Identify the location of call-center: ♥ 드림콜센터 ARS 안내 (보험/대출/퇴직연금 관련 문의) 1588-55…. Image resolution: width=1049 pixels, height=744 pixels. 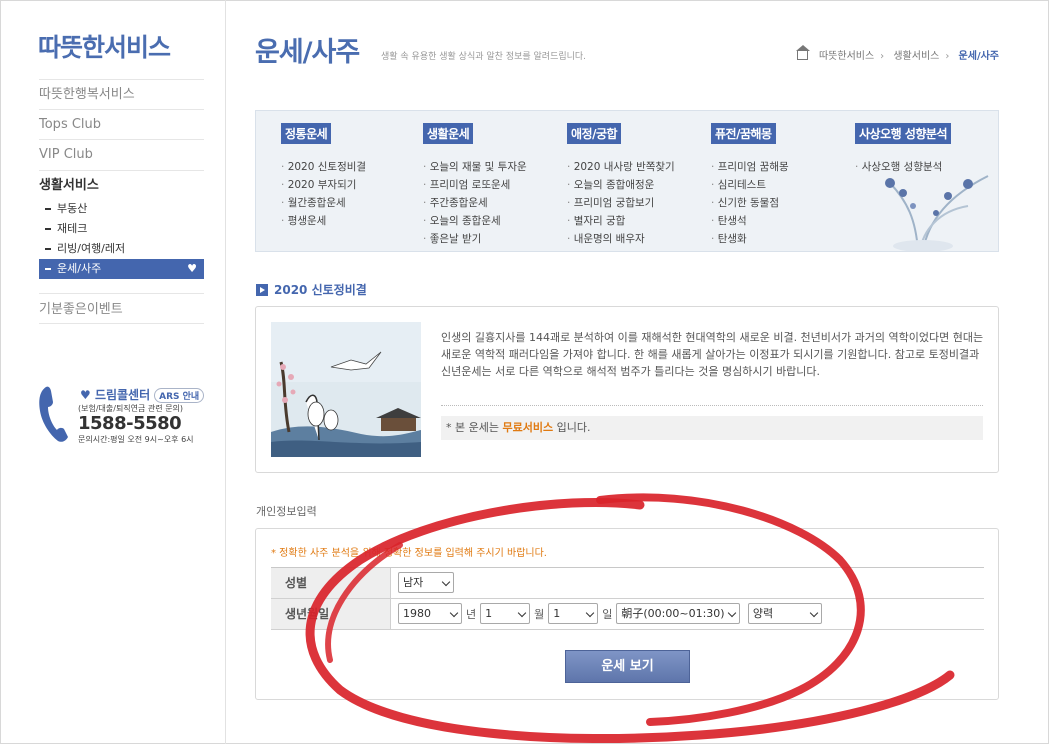
(128, 418).